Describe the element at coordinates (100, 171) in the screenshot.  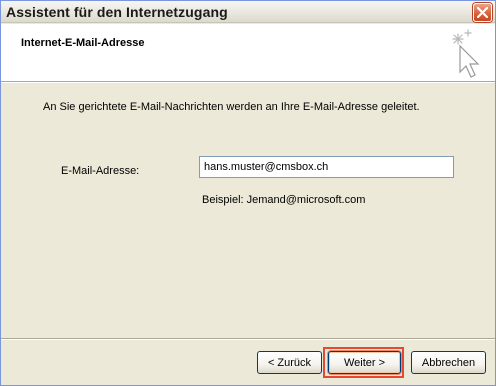
I see `email-label: E-Mail-Adresse:` at that location.